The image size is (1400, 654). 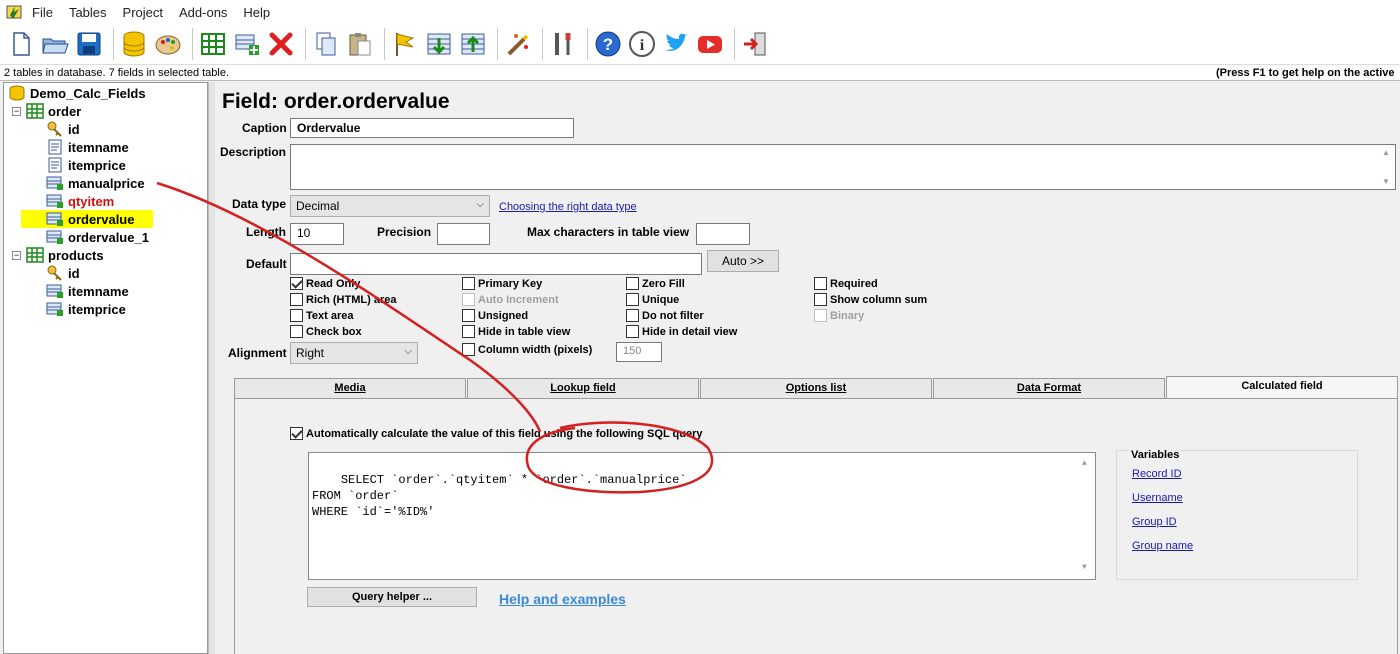 I want to click on add-field-icon, so click(x=247, y=44).